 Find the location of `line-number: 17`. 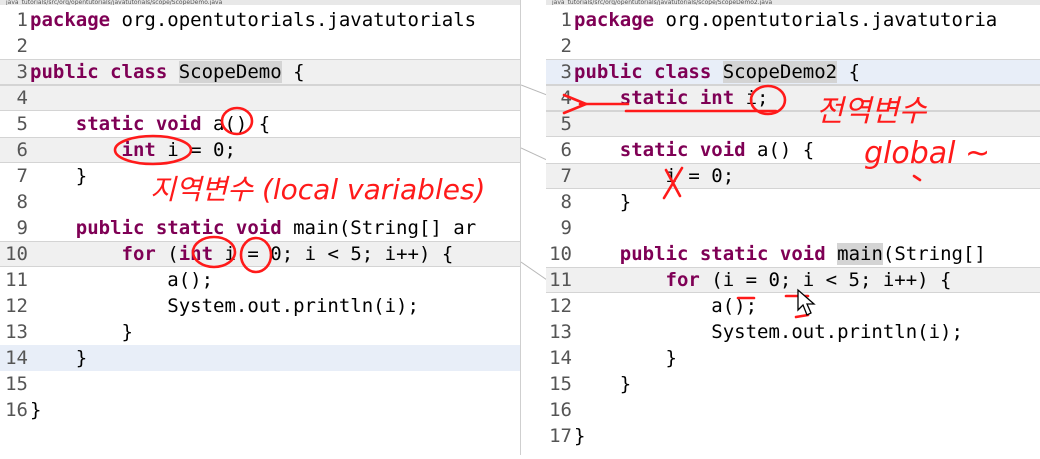

line-number: 17 is located at coordinates (560, 436).